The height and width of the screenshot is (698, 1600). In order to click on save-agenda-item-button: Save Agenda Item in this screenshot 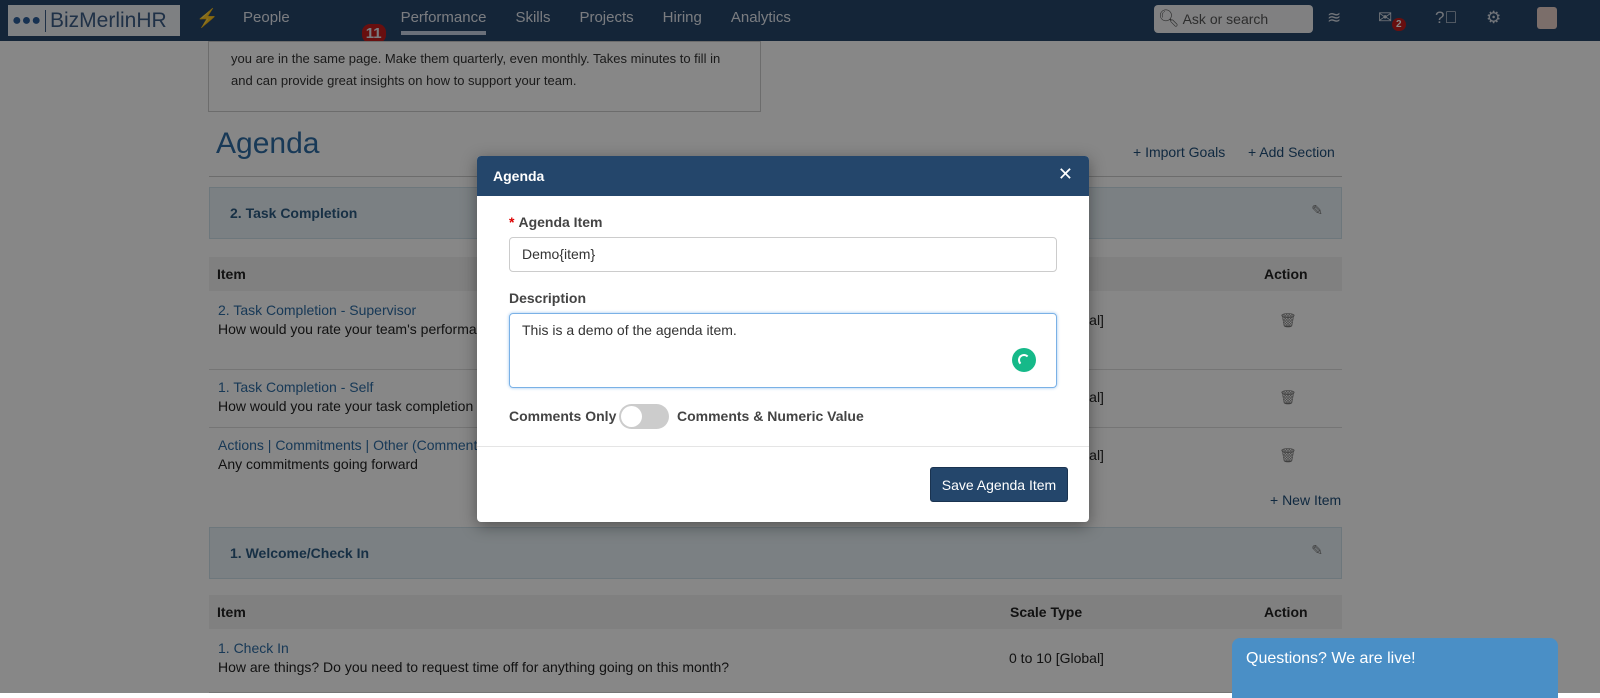, I will do `click(999, 484)`.